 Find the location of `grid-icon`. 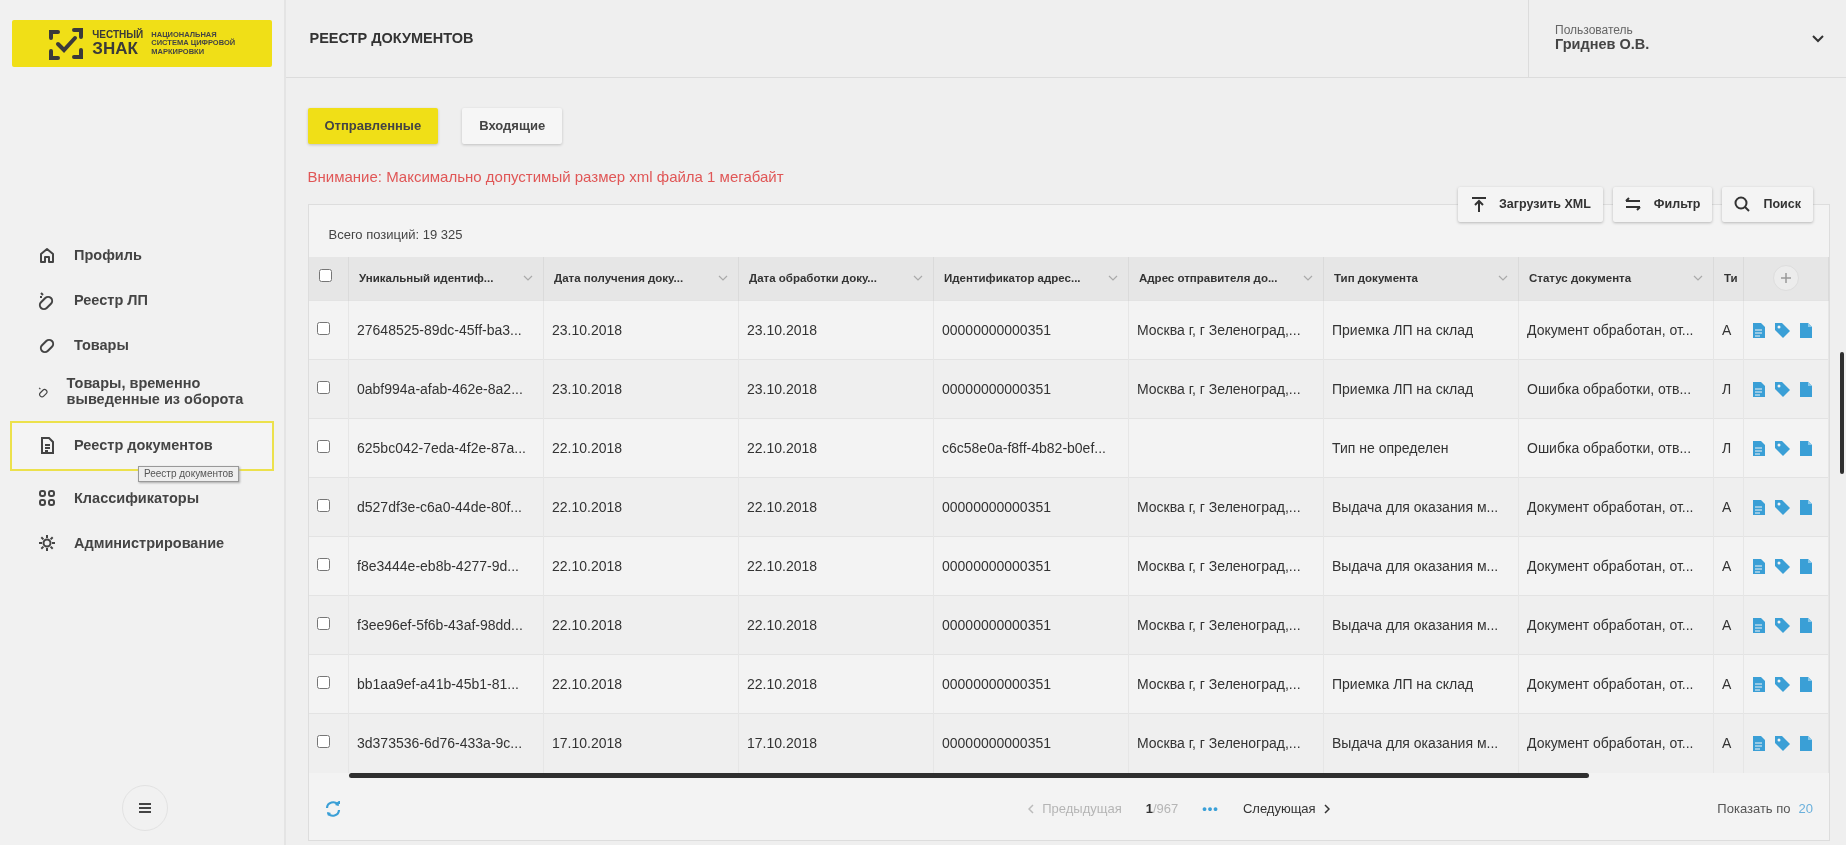

grid-icon is located at coordinates (47, 498).